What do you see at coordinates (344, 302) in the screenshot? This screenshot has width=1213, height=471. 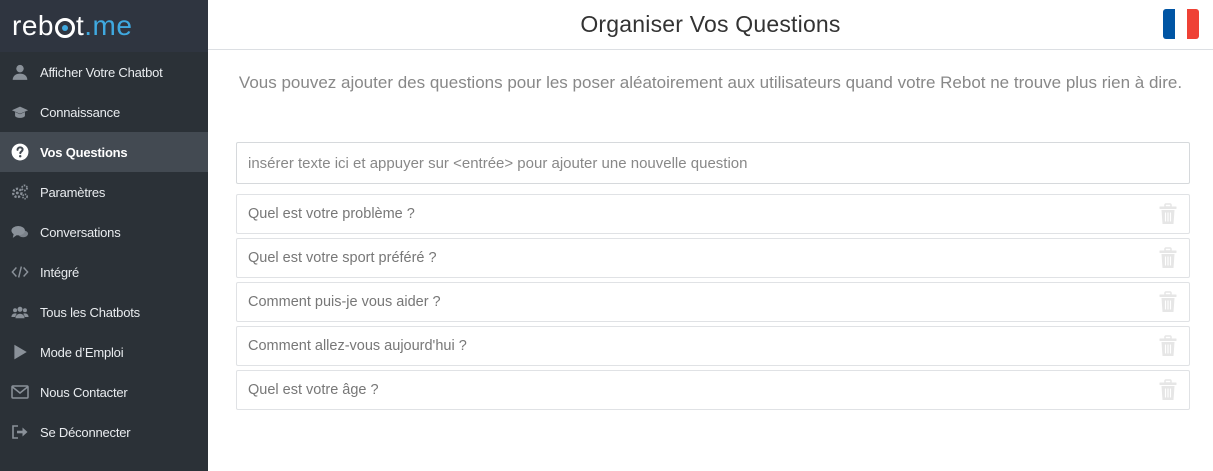 I see `question-text: Comment puis-je vous aider ?` at bounding box center [344, 302].